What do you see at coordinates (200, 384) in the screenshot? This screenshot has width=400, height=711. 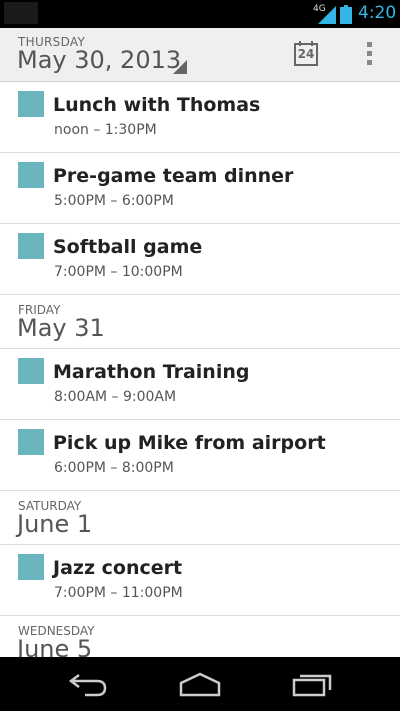 I see `event-item: Marathon Training 8:00AM – 9:00AM` at bounding box center [200, 384].